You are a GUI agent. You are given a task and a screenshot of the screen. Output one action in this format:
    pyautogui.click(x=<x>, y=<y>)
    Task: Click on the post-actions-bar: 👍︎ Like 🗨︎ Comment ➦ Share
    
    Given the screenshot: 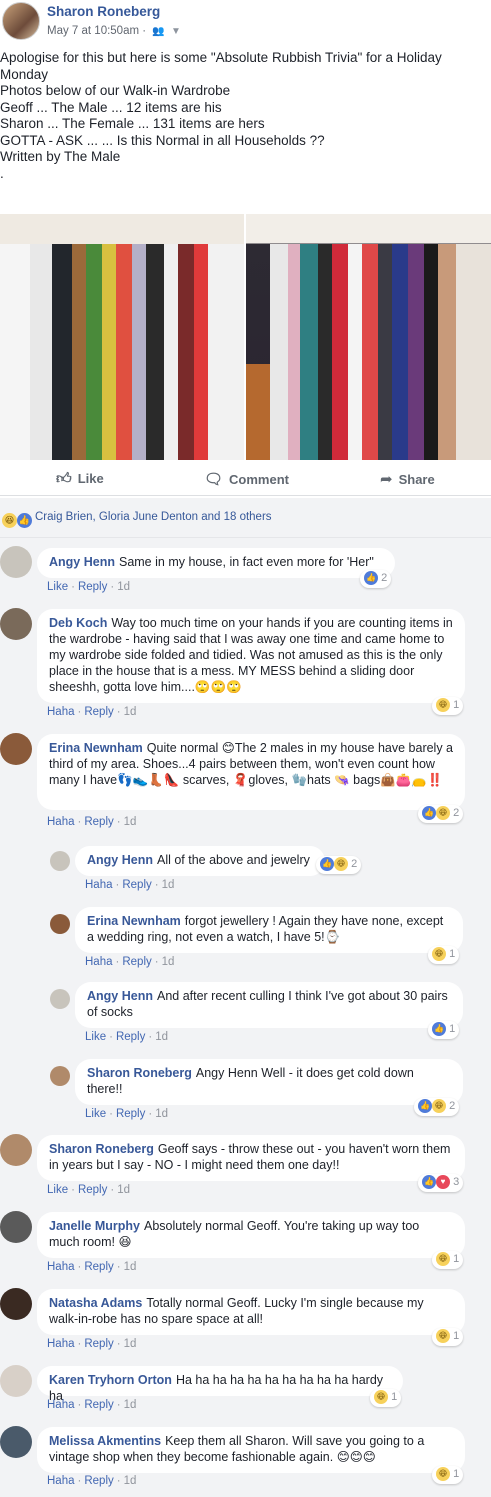 What is the action you would take?
    pyautogui.click(x=245, y=480)
    